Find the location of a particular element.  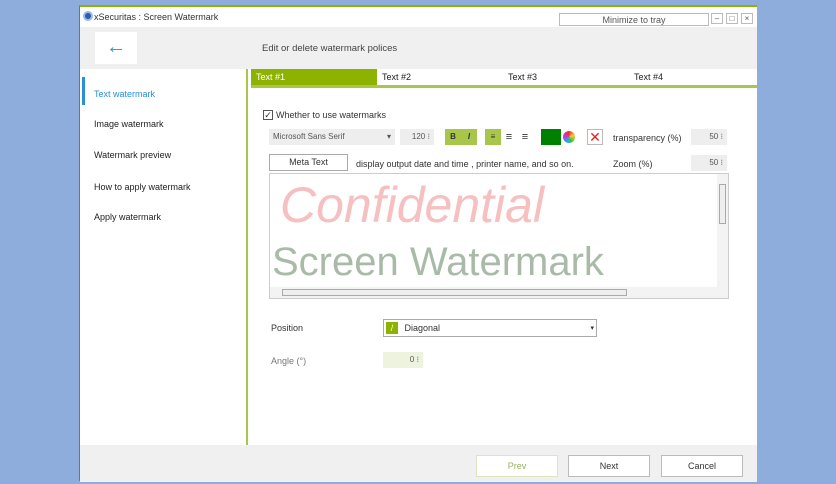

angle-stepper: 0 ⁝ is located at coordinates (403, 360).